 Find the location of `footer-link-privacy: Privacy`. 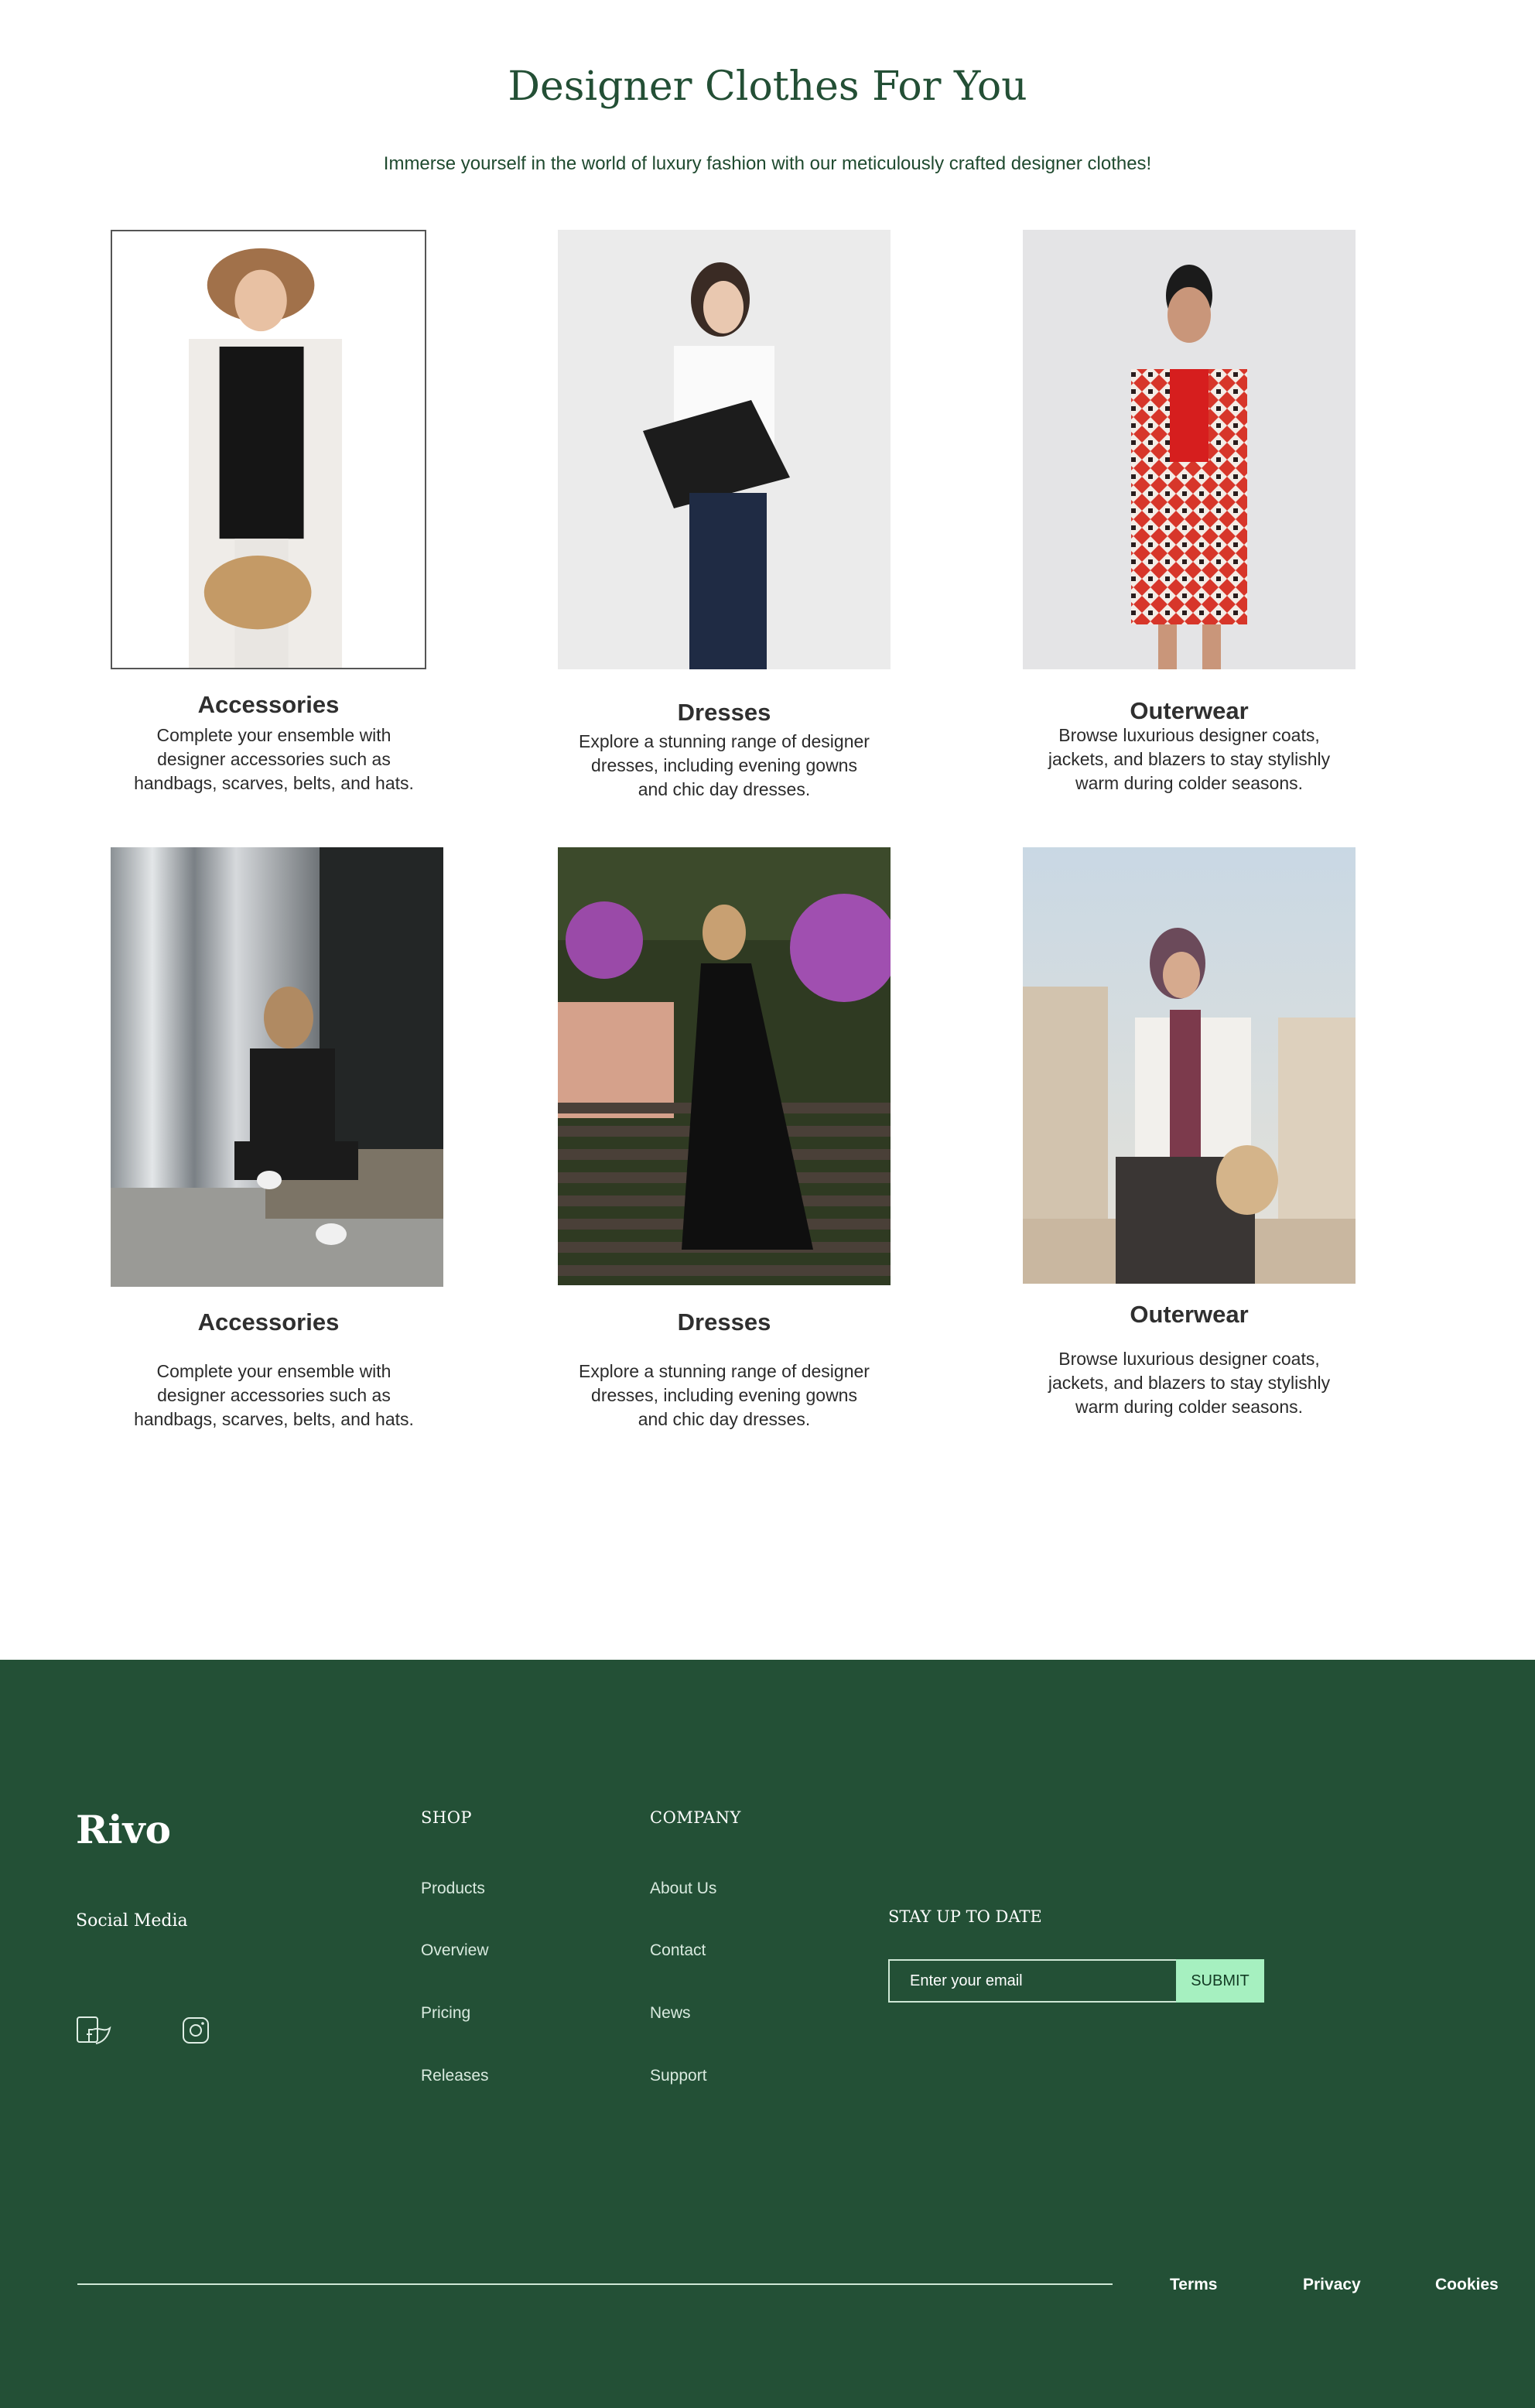

footer-link-privacy: Privacy is located at coordinates (1332, 2285).